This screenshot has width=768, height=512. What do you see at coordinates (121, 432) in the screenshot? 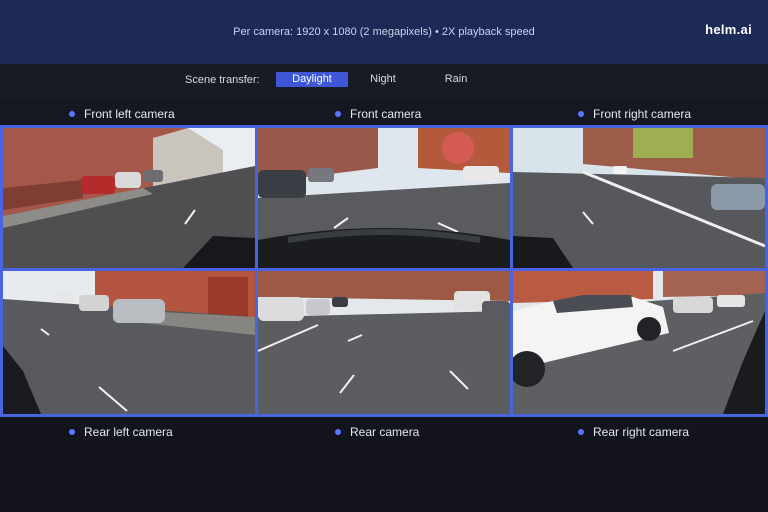
I see `rear-left-camera-label: Rear left camera` at bounding box center [121, 432].